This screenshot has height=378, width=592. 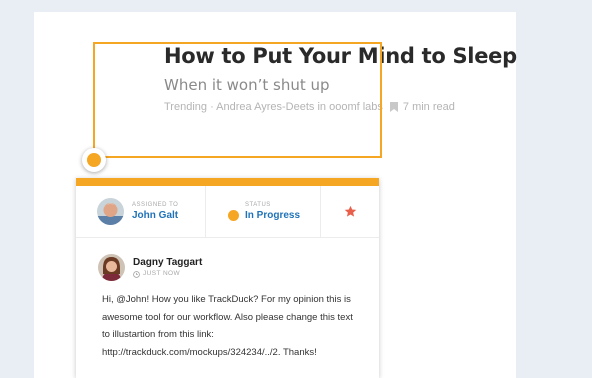 I want to click on bookmark-icon, so click(x=393, y=107).